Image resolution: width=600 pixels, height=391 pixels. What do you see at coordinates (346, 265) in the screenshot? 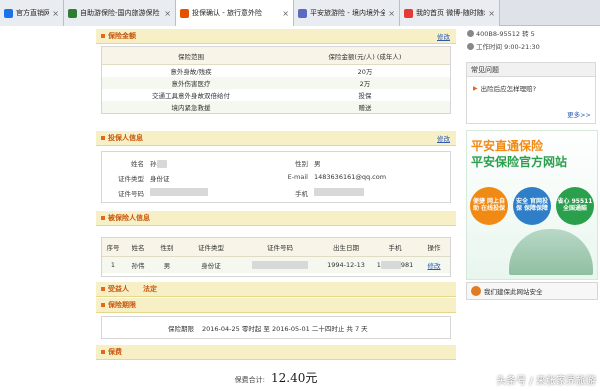
I see `insured-birth-date: 1994-12-13` at bounding box center [346, 265].